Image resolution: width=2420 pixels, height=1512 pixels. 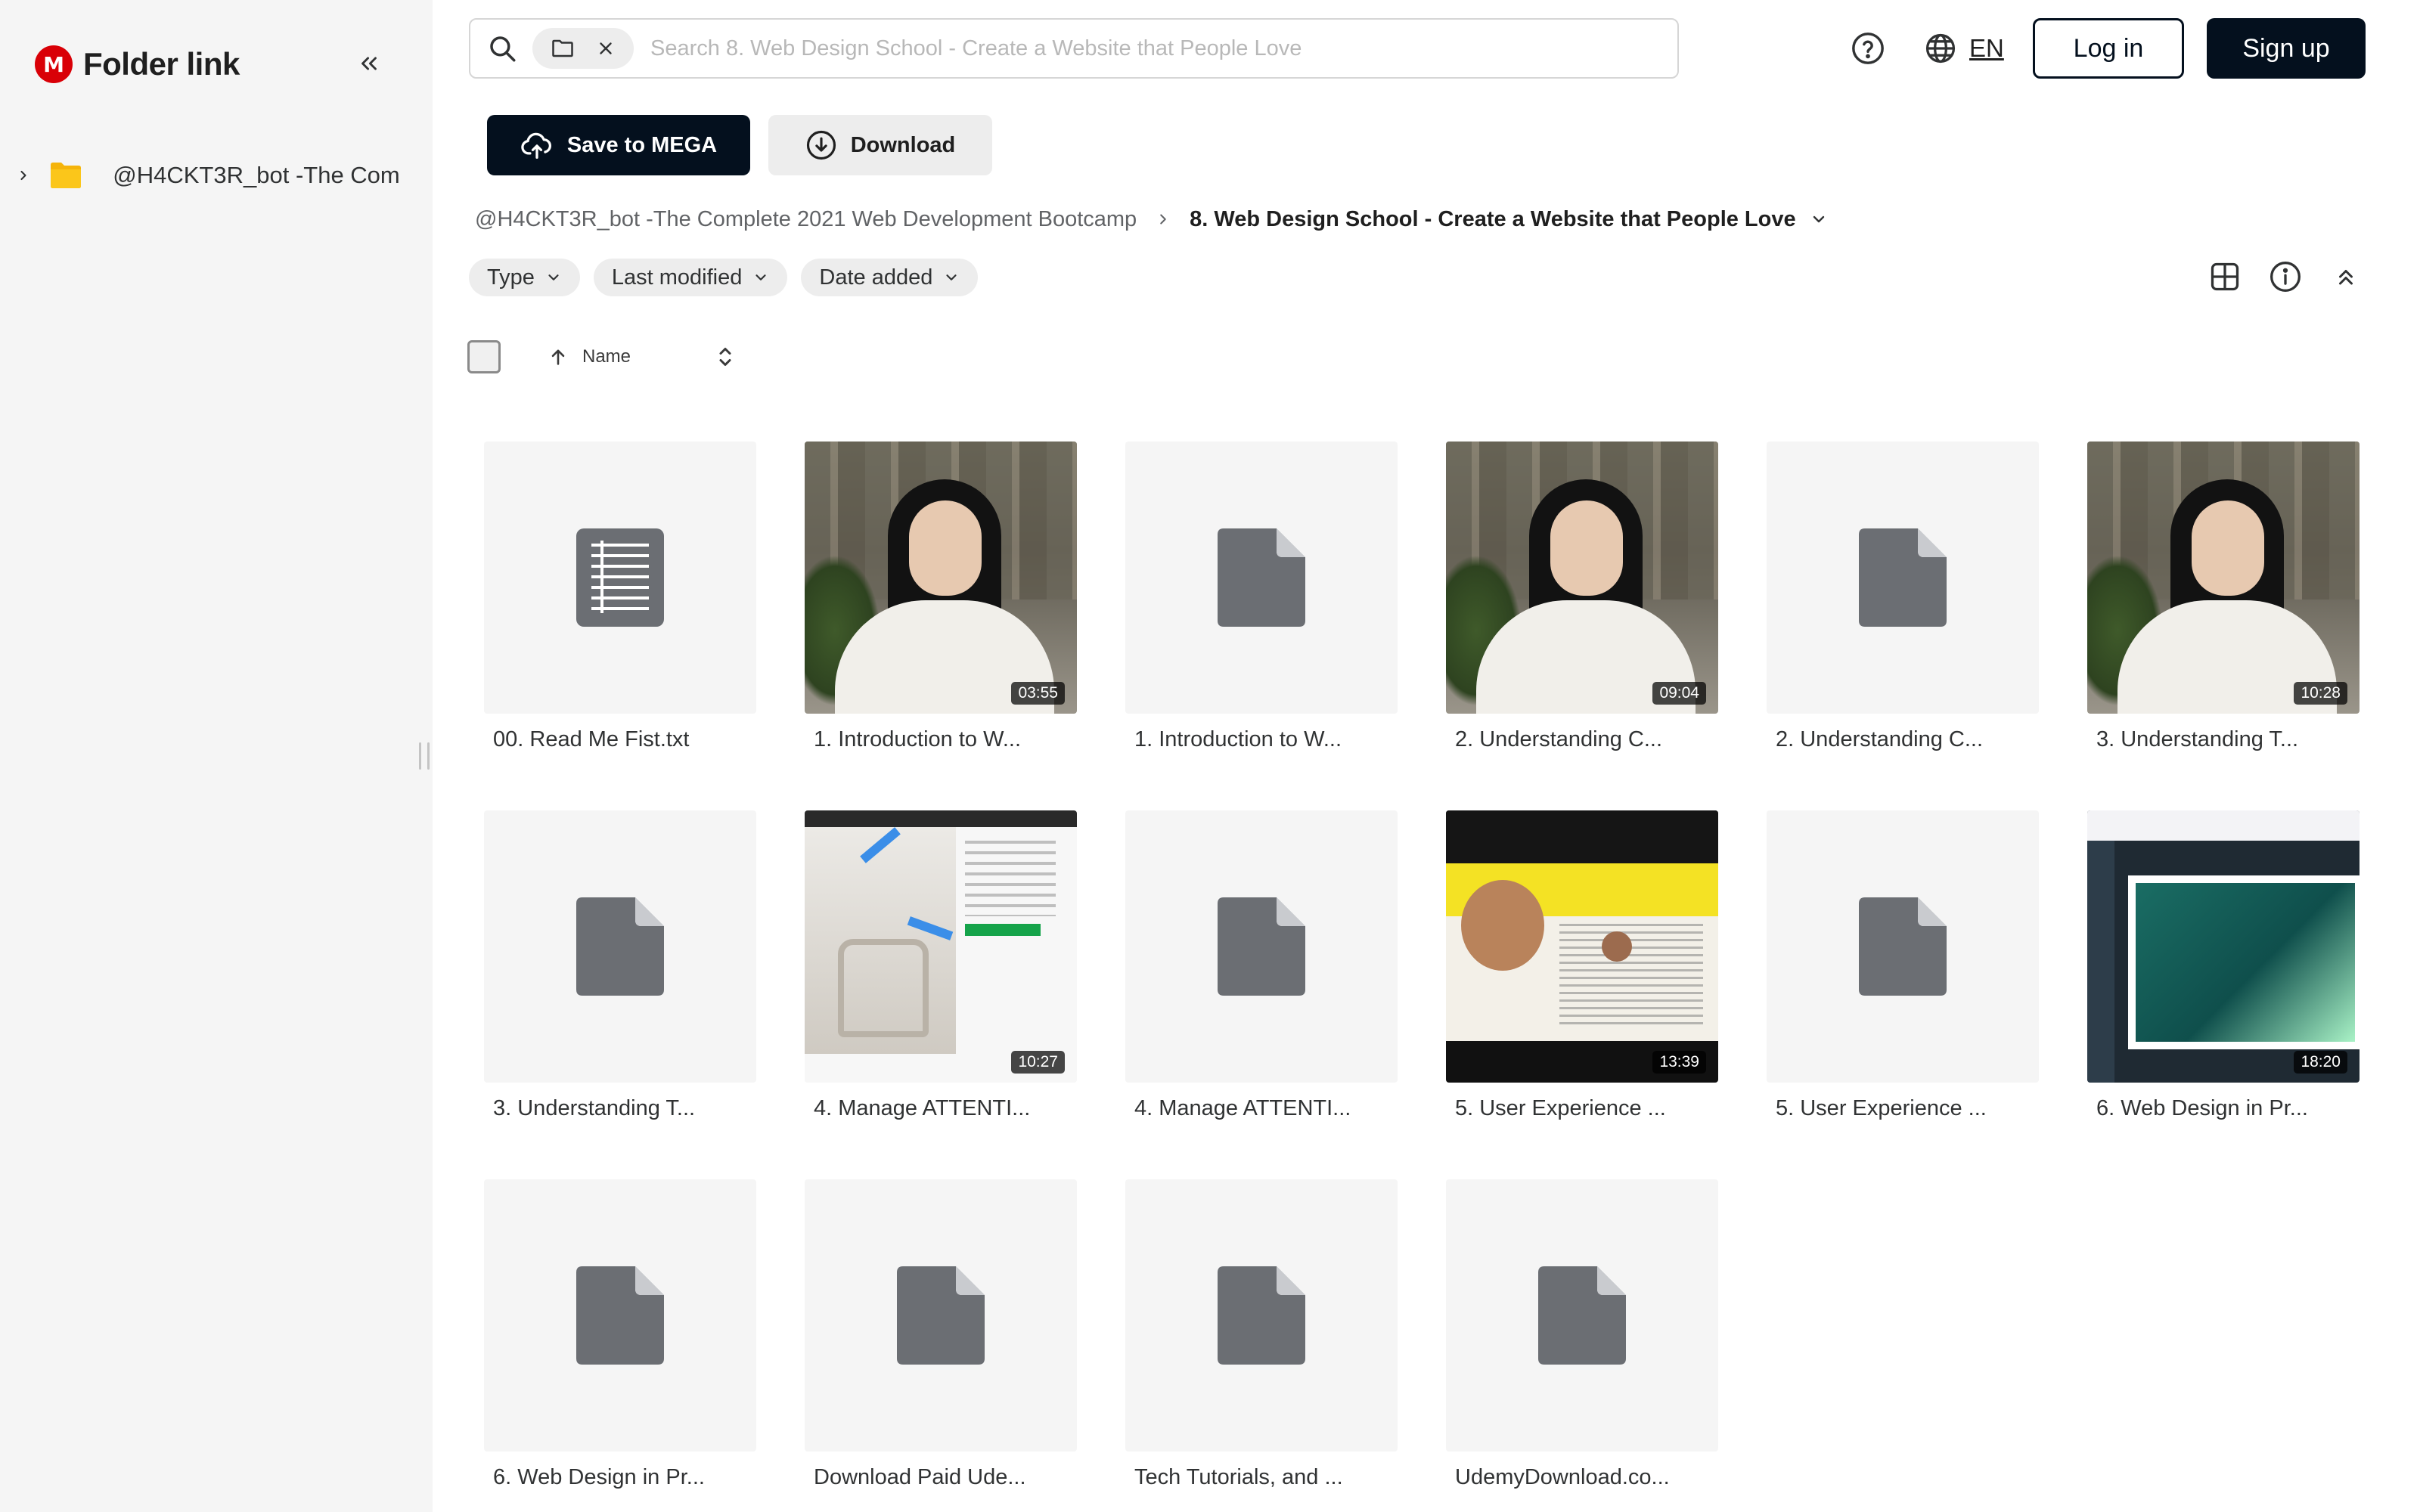 I want to click on double-chevron-up-icon, so click(x=2346, y=277).